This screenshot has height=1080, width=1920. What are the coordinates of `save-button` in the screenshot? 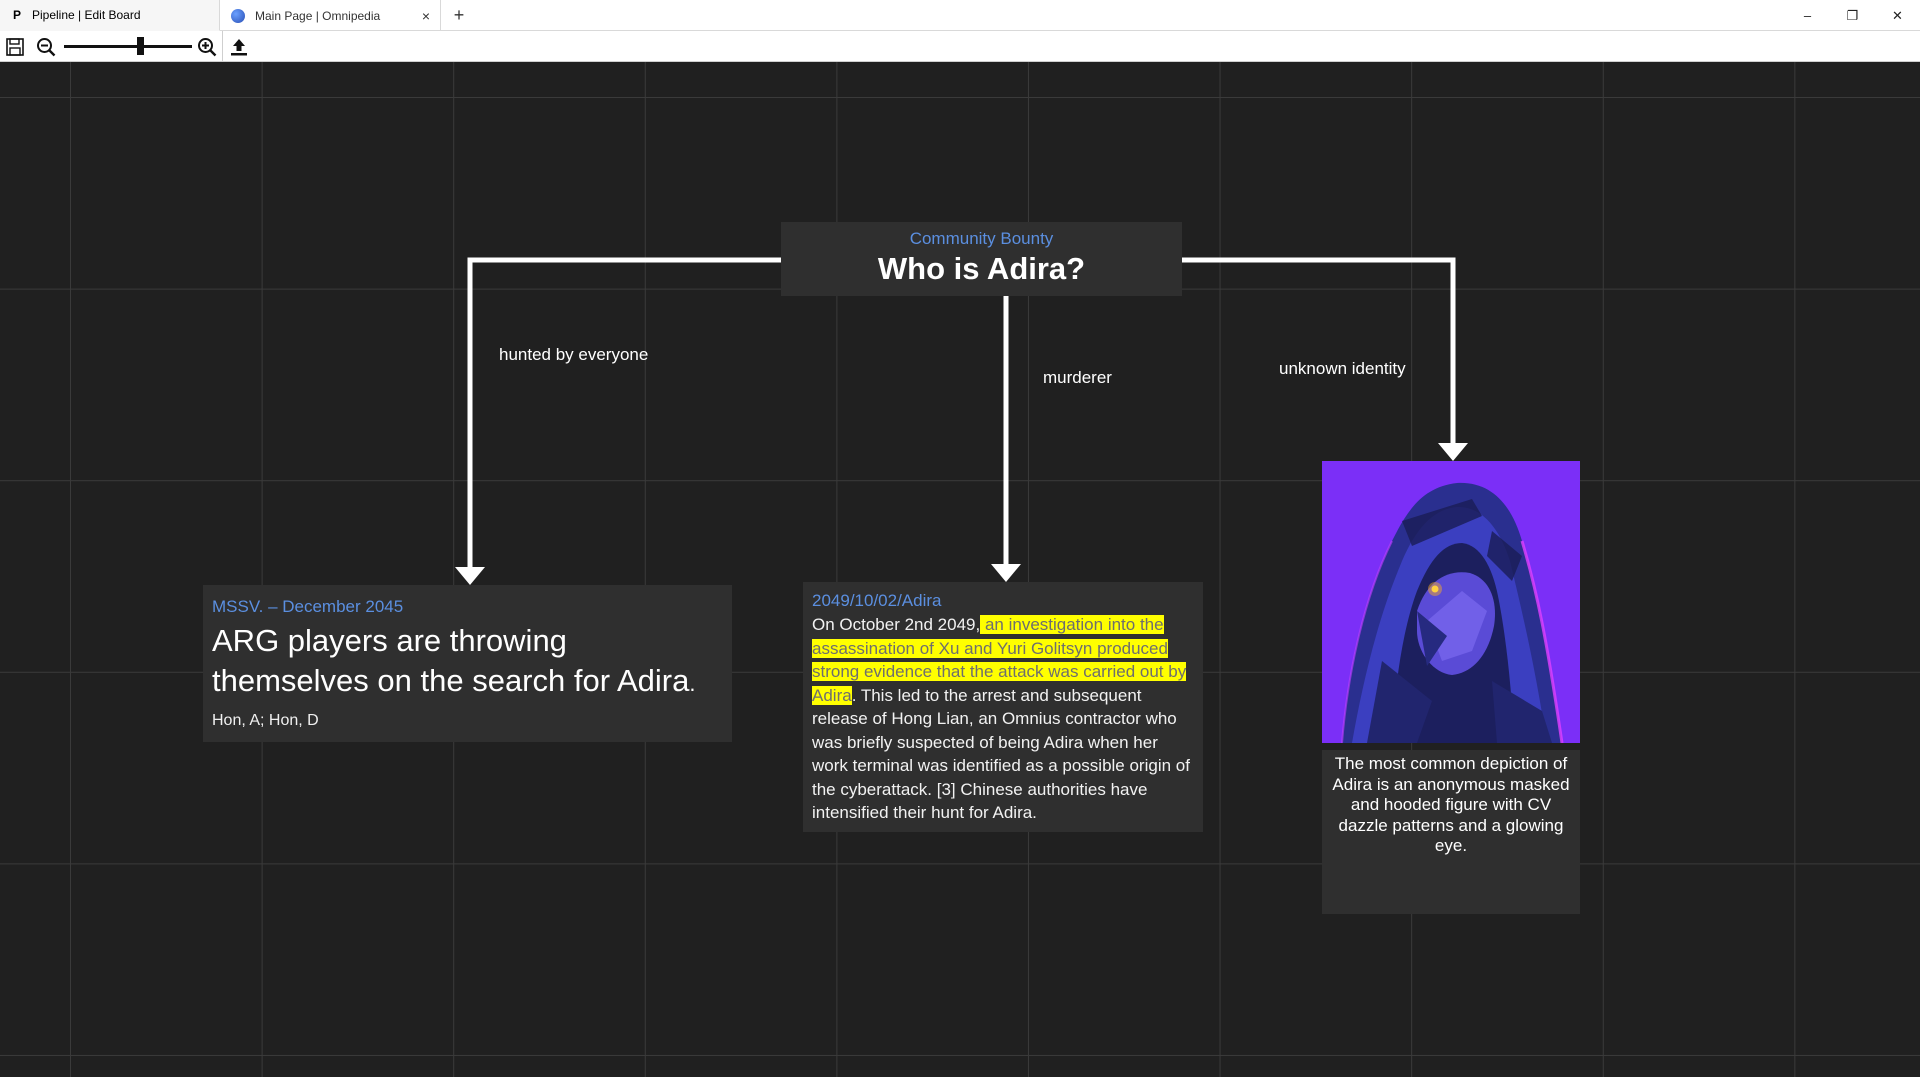 It's located at (15, 47).